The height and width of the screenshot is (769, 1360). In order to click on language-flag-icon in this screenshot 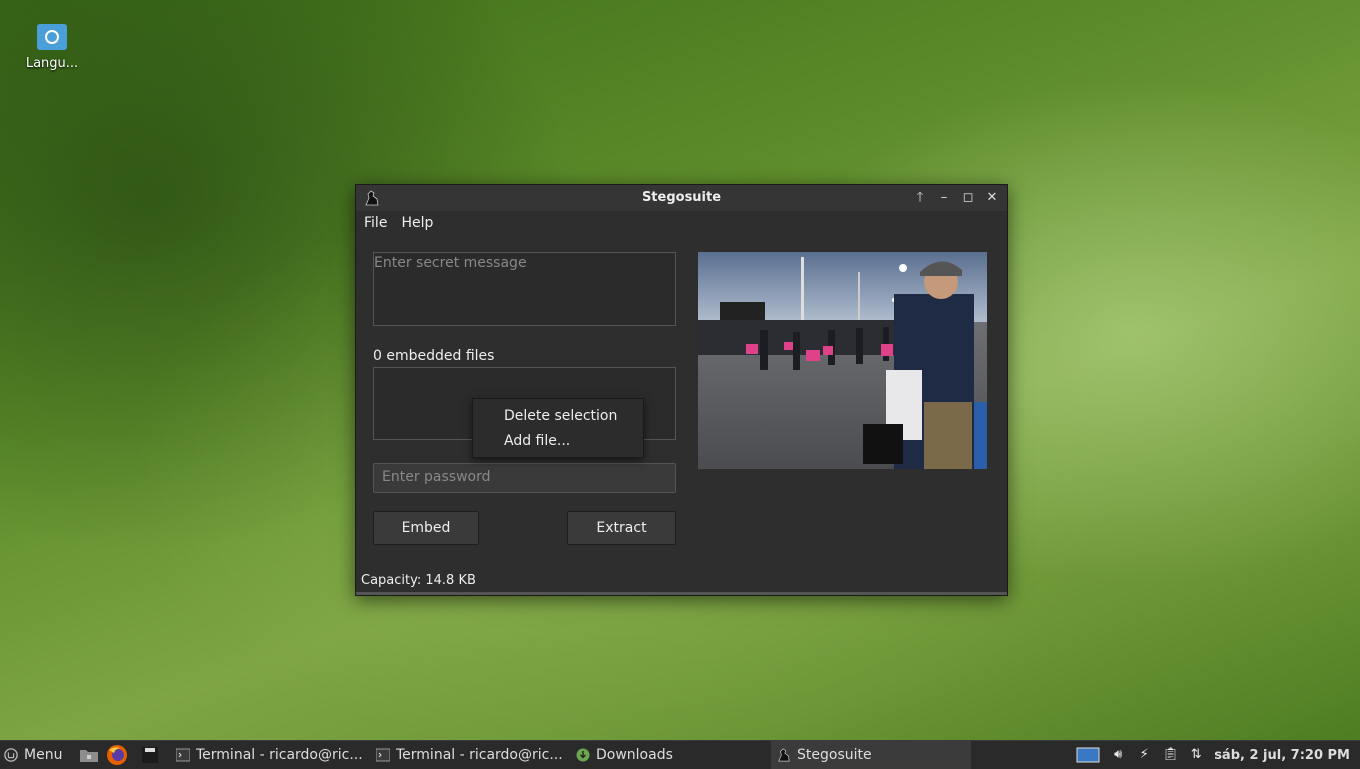, I will do `click(52, 37)`.